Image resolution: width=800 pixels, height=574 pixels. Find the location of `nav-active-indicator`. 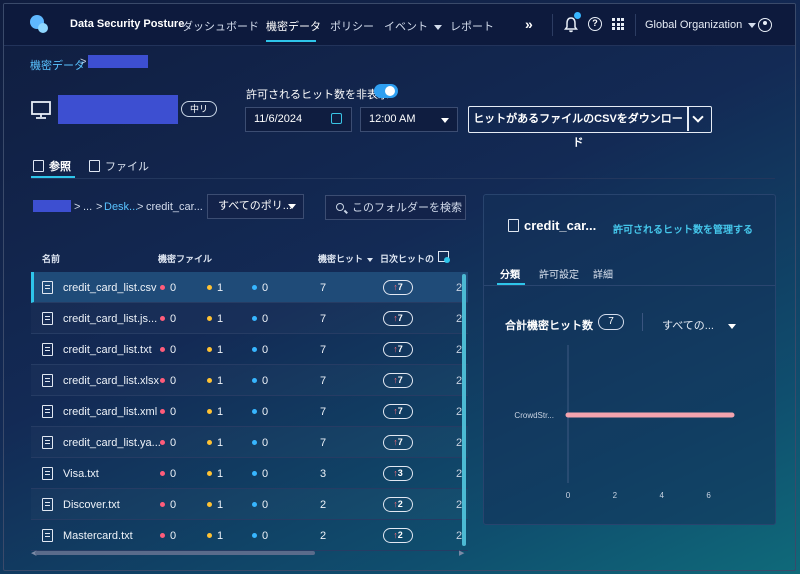

nav-active-indicator is located at coordinates (291, 41).